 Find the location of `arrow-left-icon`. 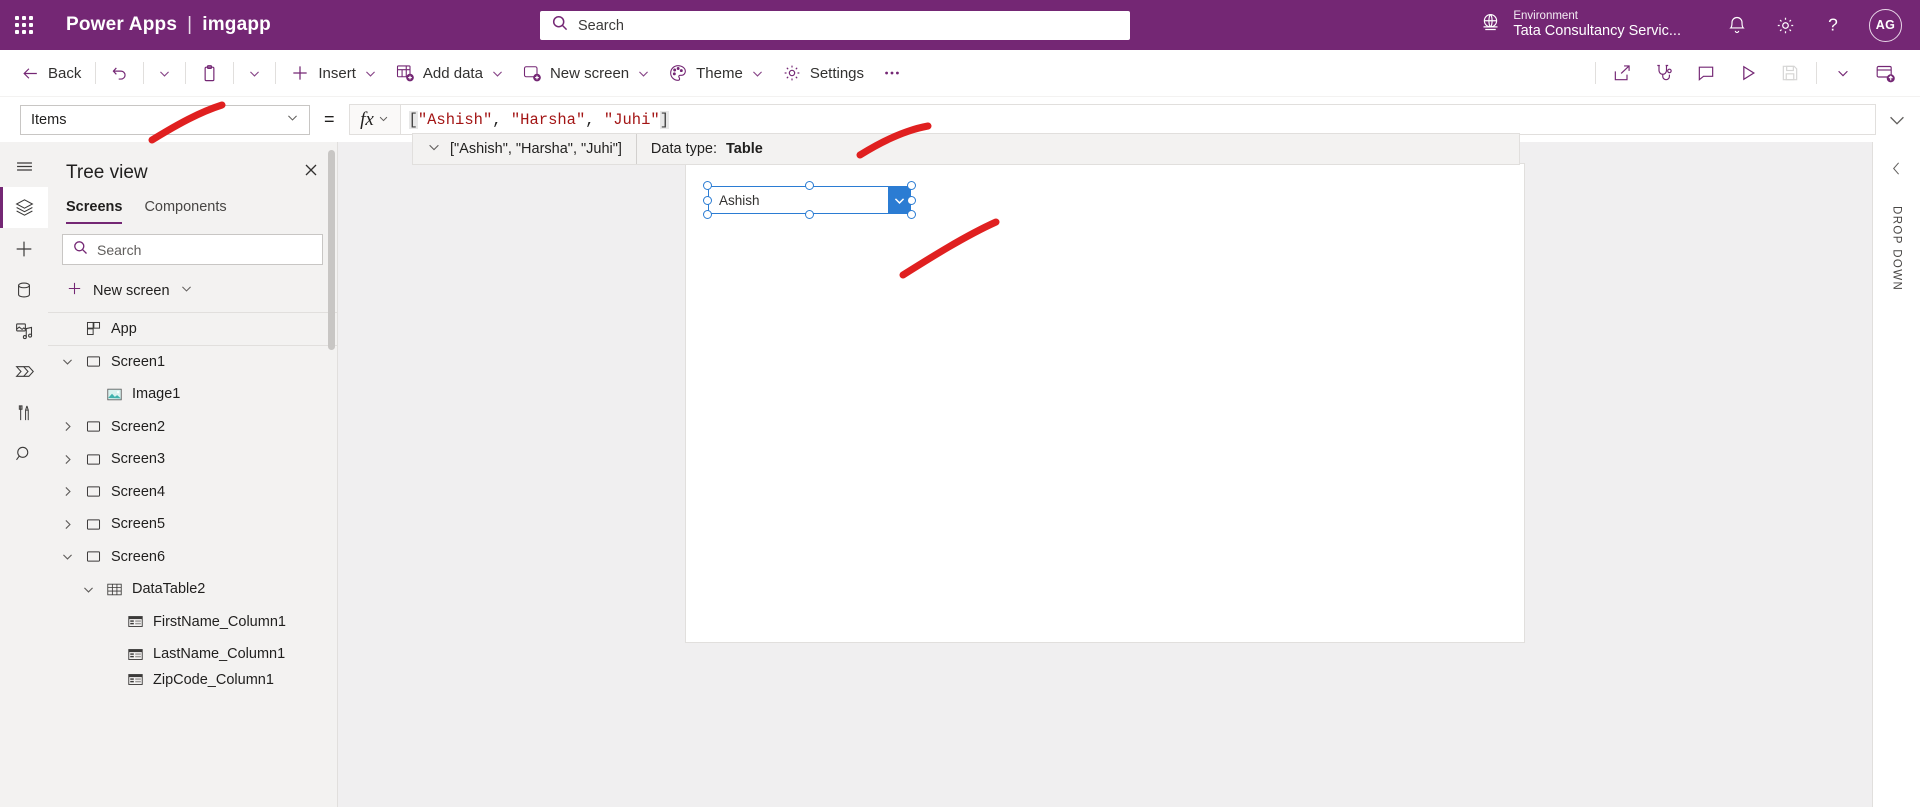

arrow-left-icon is located at coordinates (30, 73).